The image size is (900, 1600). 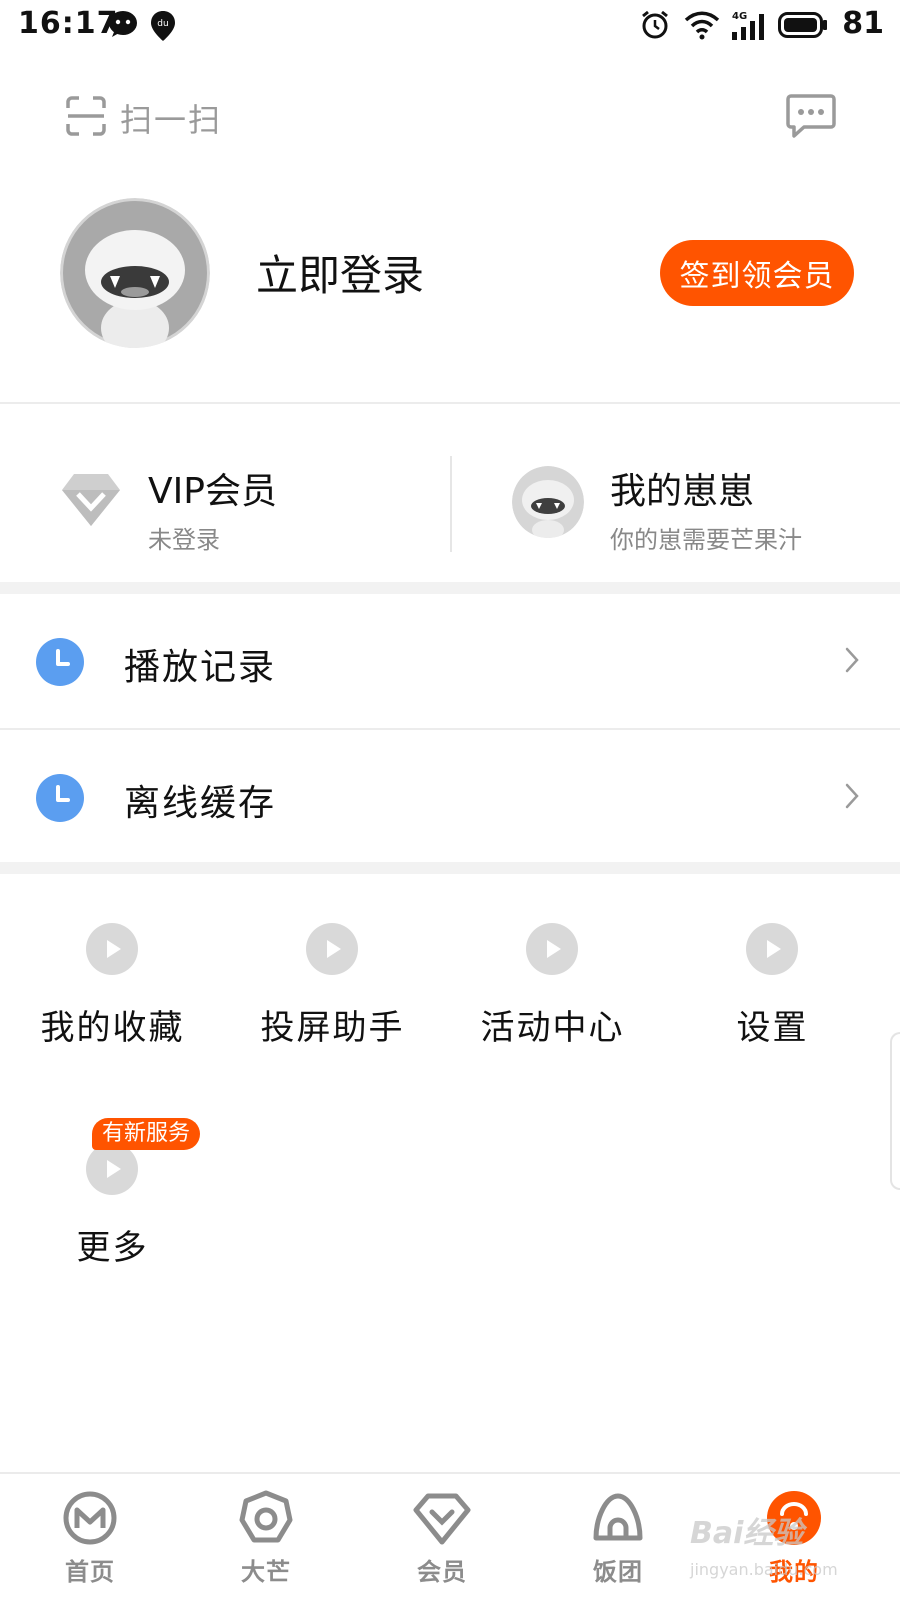 What do you see at coordinates (212, 491) in the screenshot?
I see `vip-title: VIP会员` at bounding box center [212, 491].